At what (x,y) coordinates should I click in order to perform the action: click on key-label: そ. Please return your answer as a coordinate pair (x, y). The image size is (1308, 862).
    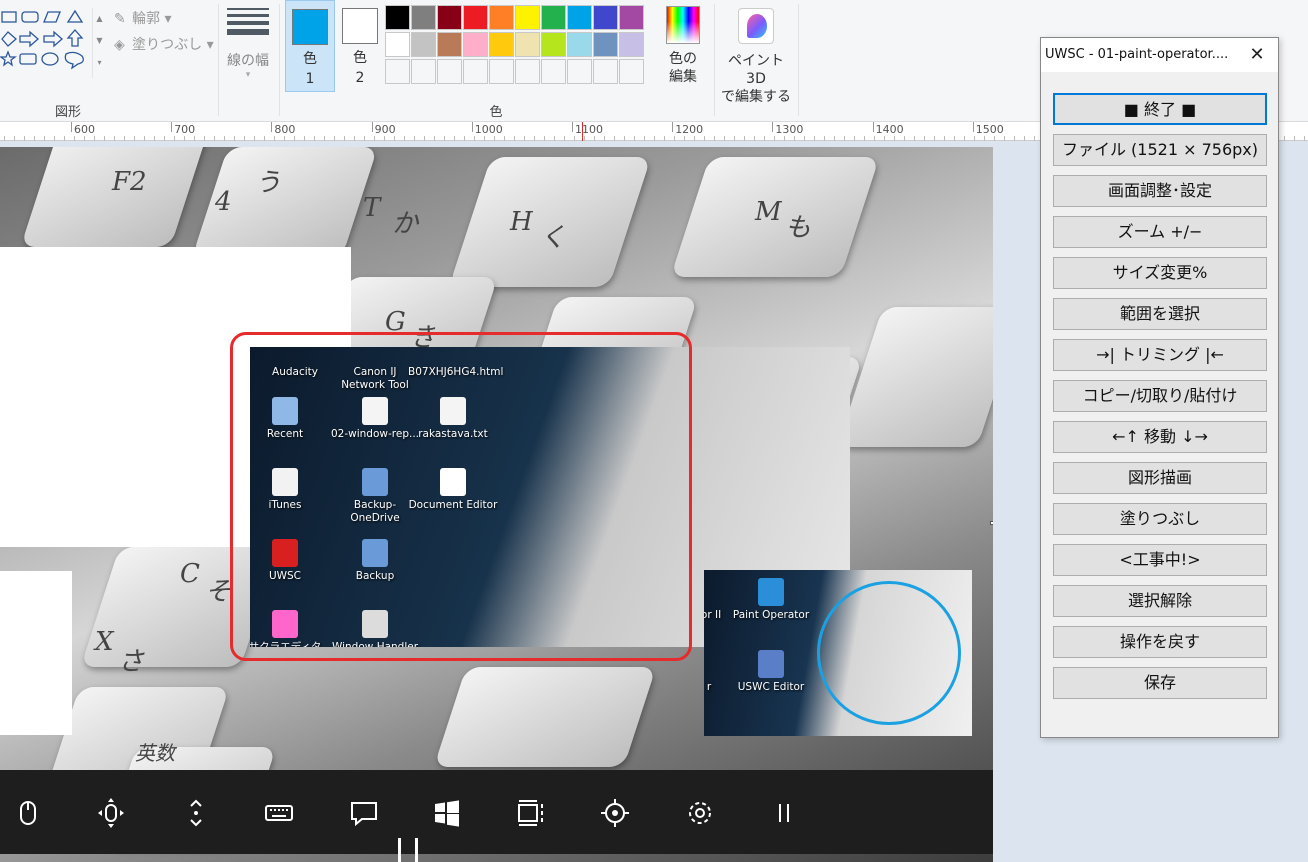
    Looking at the image, I should click on (218, 592).